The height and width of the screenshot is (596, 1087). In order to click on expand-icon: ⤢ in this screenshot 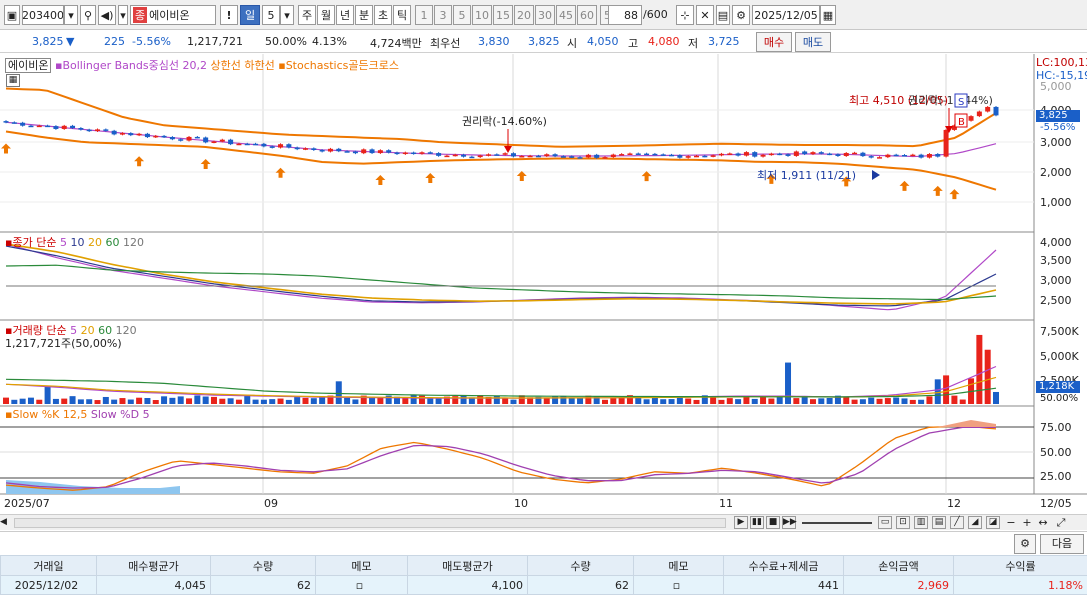, I will do `click(1061, 522)`.